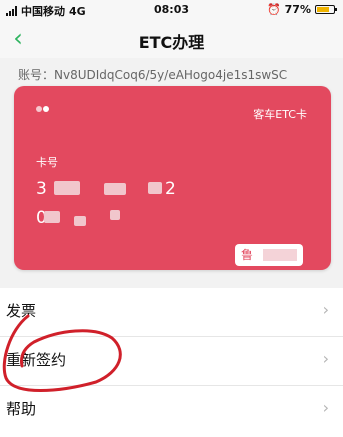 The image size is (343, 437). I want to click on battery-percent: 77%, so click(297, 9).